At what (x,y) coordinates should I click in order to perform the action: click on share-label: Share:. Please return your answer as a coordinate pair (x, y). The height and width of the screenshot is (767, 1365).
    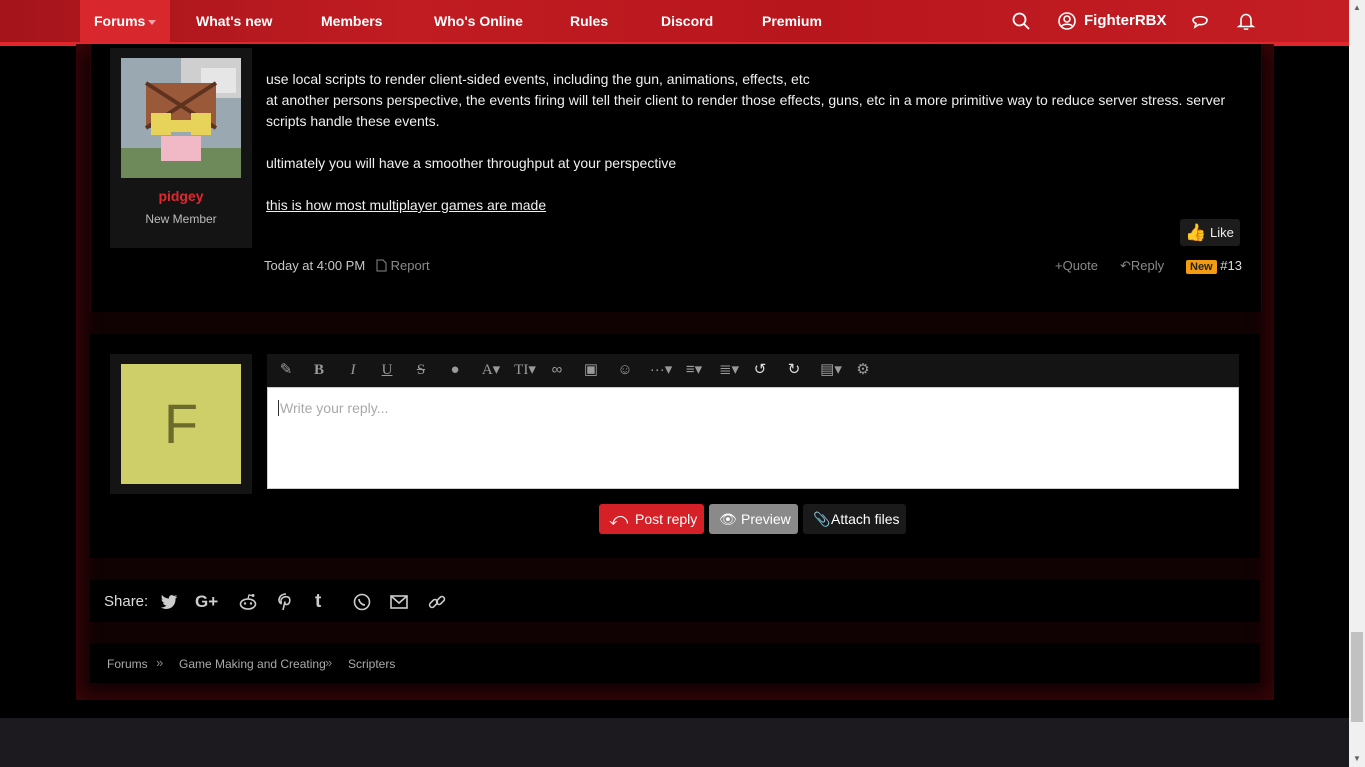
    Looking at the image, I should click on (126, 601).